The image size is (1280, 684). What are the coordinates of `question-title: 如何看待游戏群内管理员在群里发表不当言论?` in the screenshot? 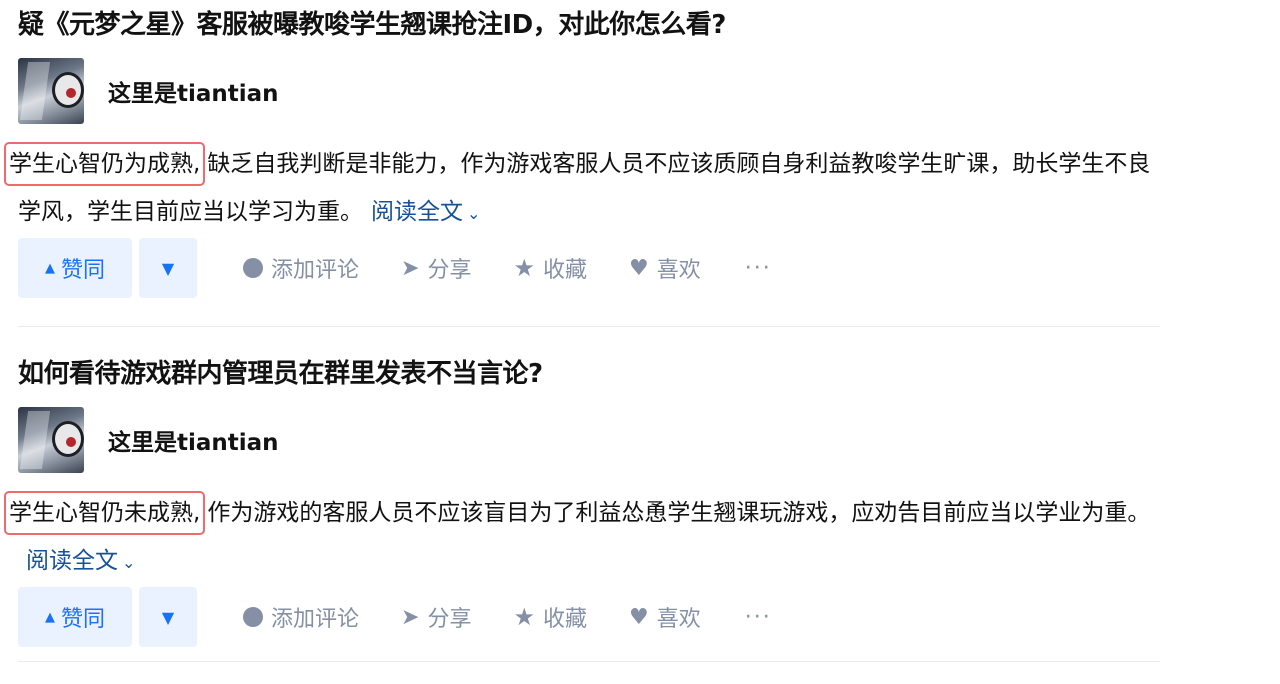 It's located at (280, 374).